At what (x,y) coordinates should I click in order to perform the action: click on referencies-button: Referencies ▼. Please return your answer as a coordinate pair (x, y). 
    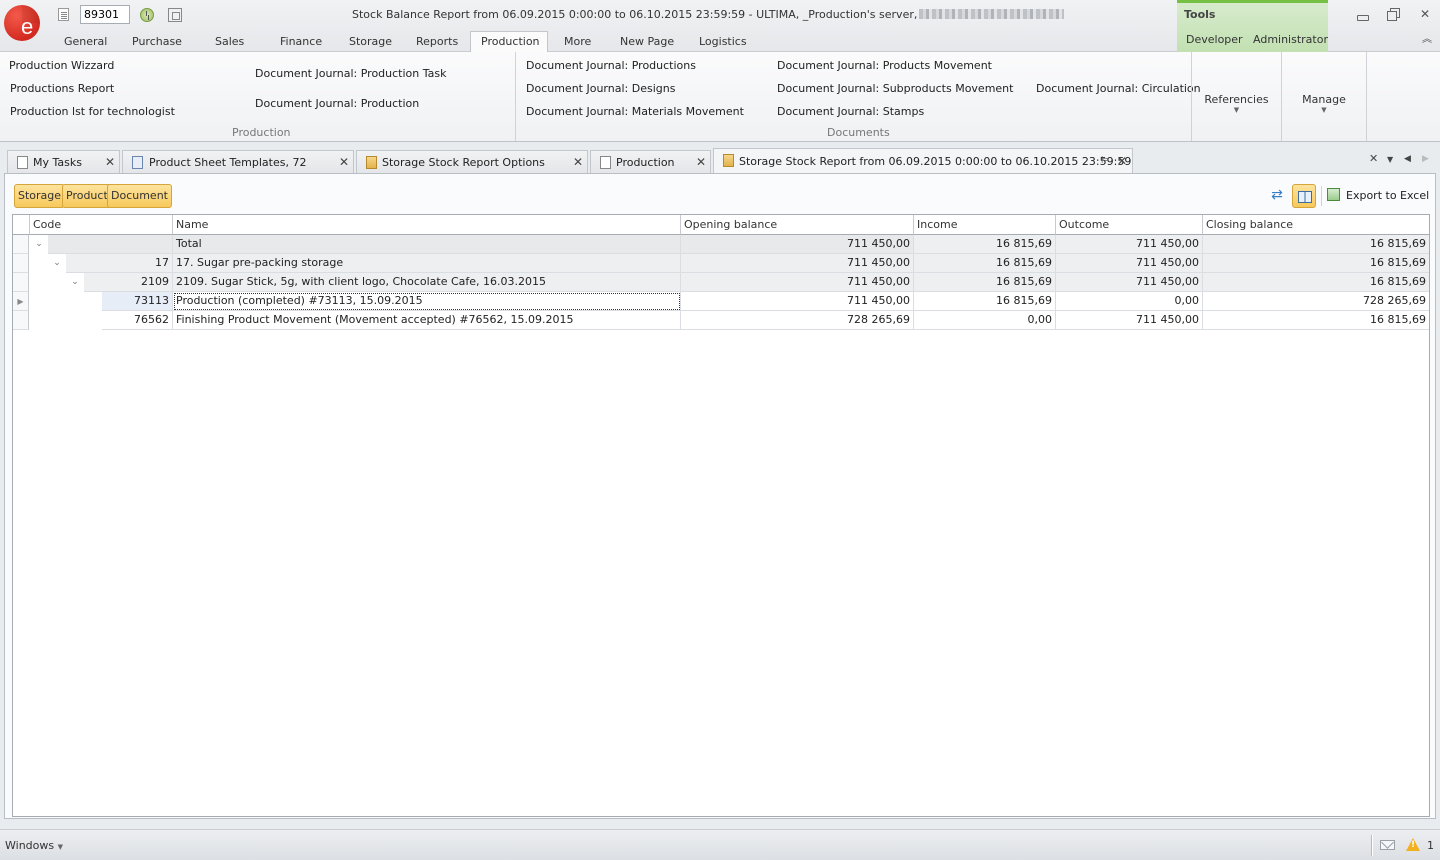
    Looking at the image, I should click on (1236, 96).